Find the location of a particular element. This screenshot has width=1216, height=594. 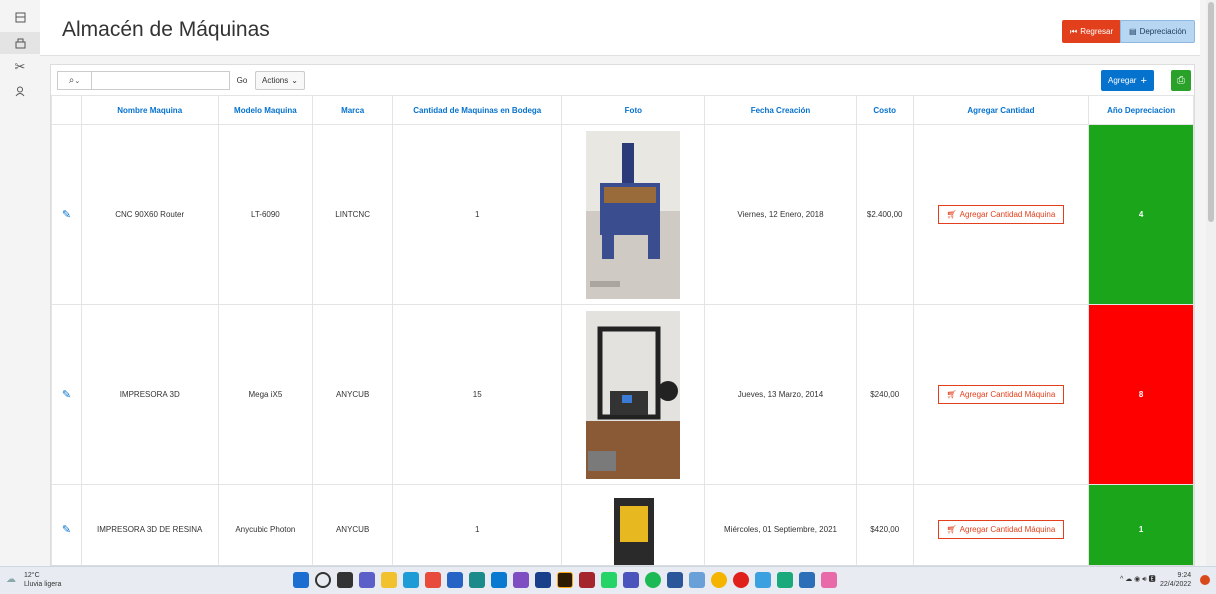

column-header: Agregar Cantidad is located at coordinates (1001, 110).